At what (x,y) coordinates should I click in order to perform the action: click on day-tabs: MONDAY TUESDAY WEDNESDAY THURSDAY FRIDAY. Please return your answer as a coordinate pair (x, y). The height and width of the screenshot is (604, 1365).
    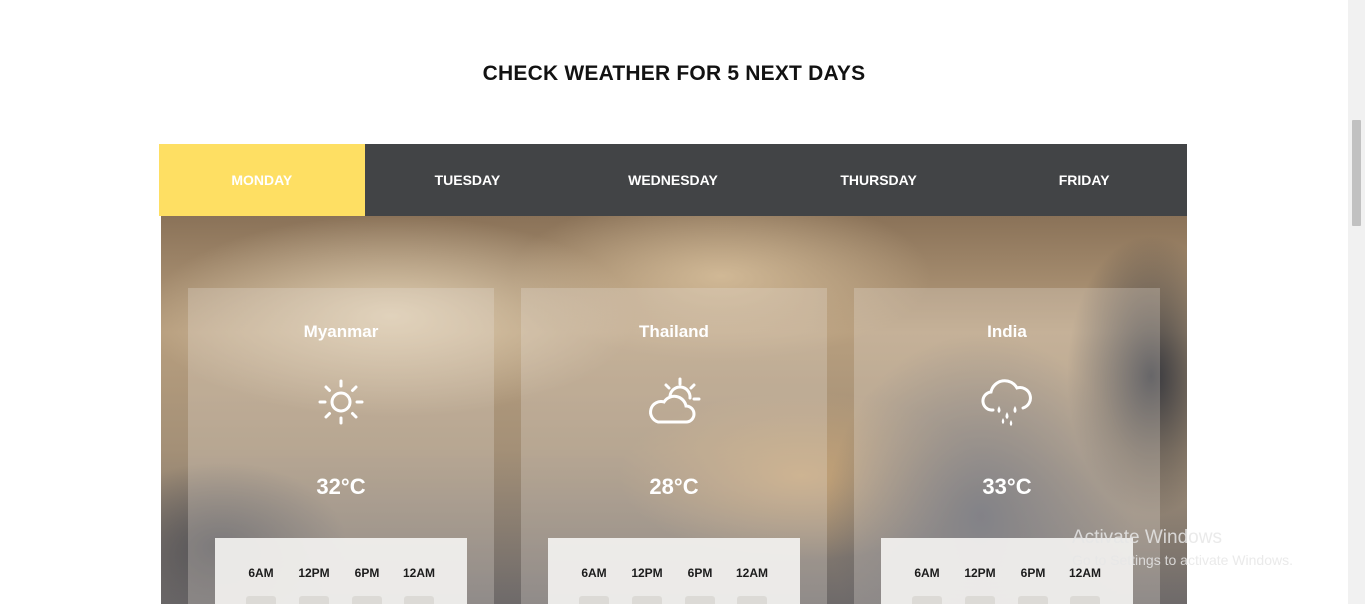
    Looking at the image, I should click on (673, 180).